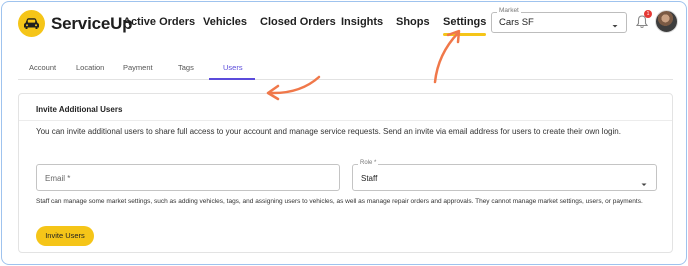 The width and height of the screenshot is (688, 266). What do you see at coordinates (559, 21) in the screenshot?
I see `market-select: Market Cars SF` at bounding box center [559, 21].